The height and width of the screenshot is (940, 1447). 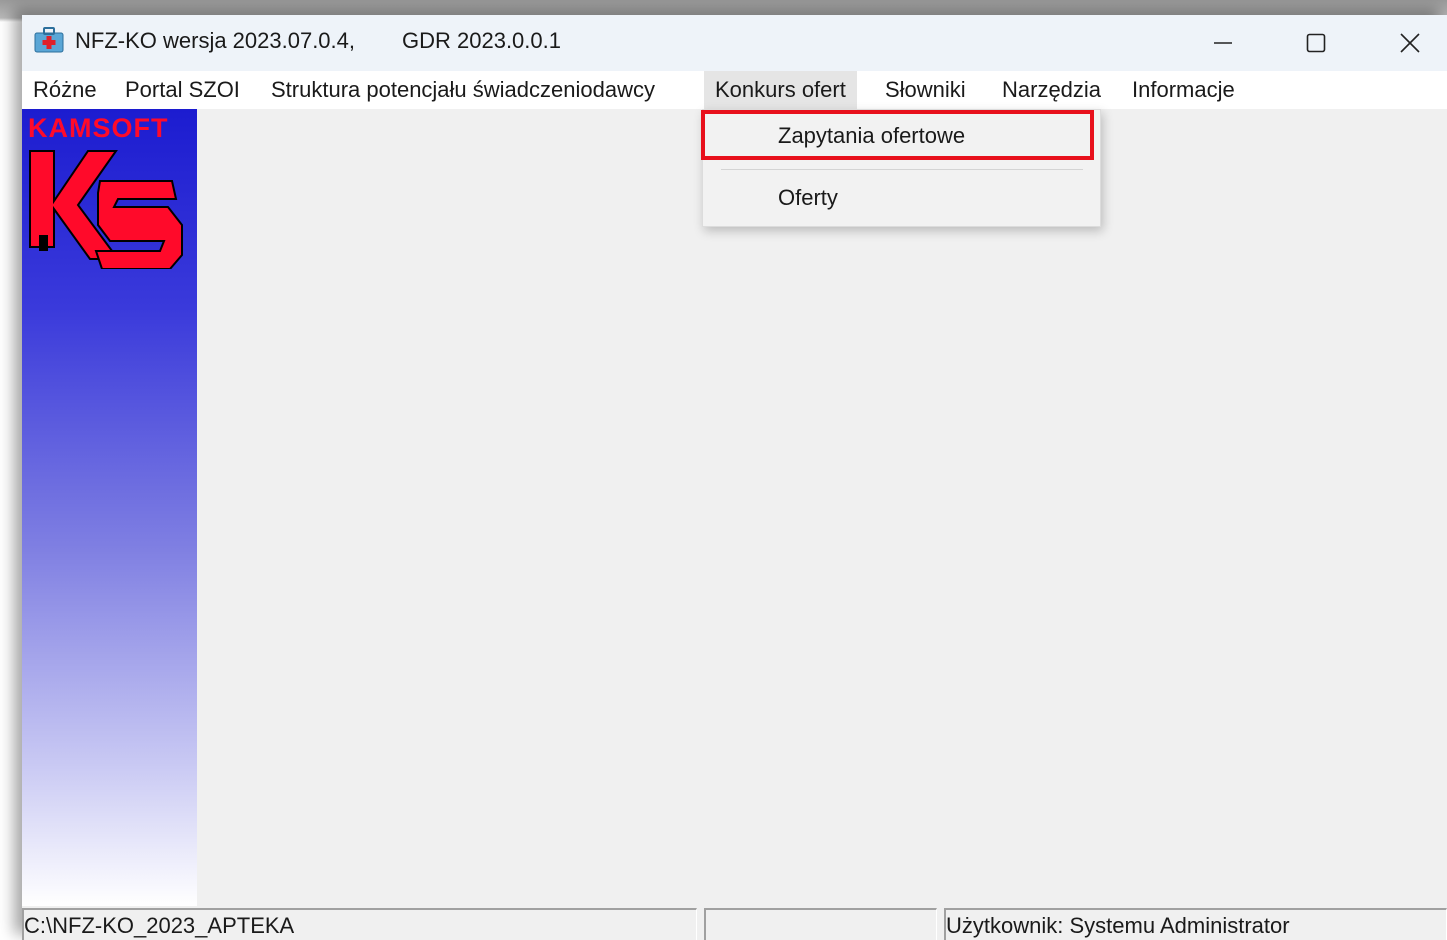 I want to click on menu-separator, so click(x=902, y=169).